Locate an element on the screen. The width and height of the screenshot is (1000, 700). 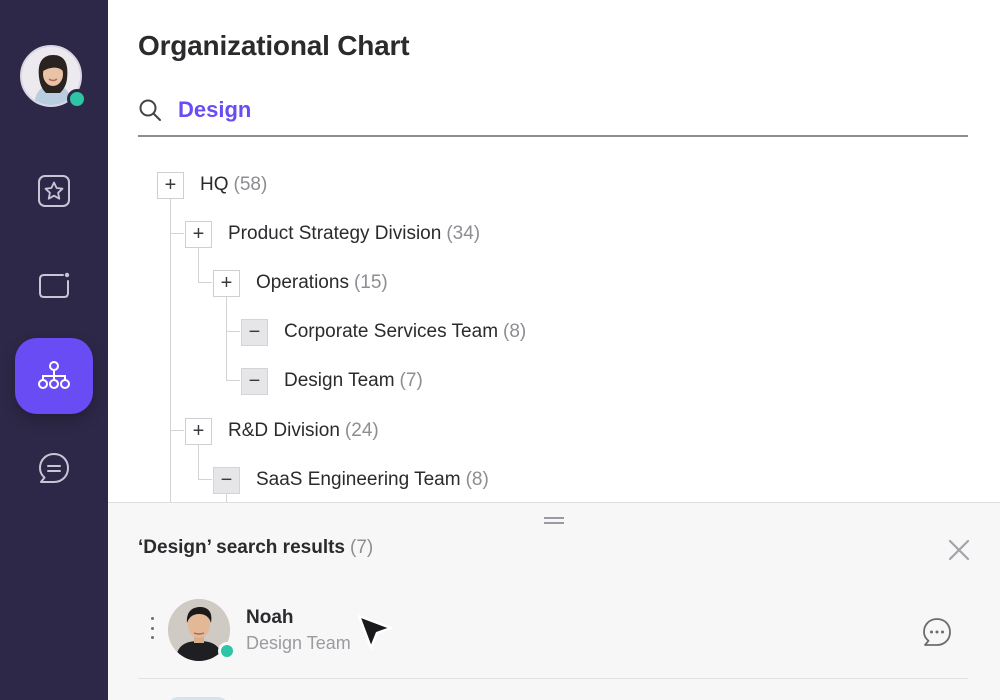
sidebar-item-chat is located at coordinates (54, 468).